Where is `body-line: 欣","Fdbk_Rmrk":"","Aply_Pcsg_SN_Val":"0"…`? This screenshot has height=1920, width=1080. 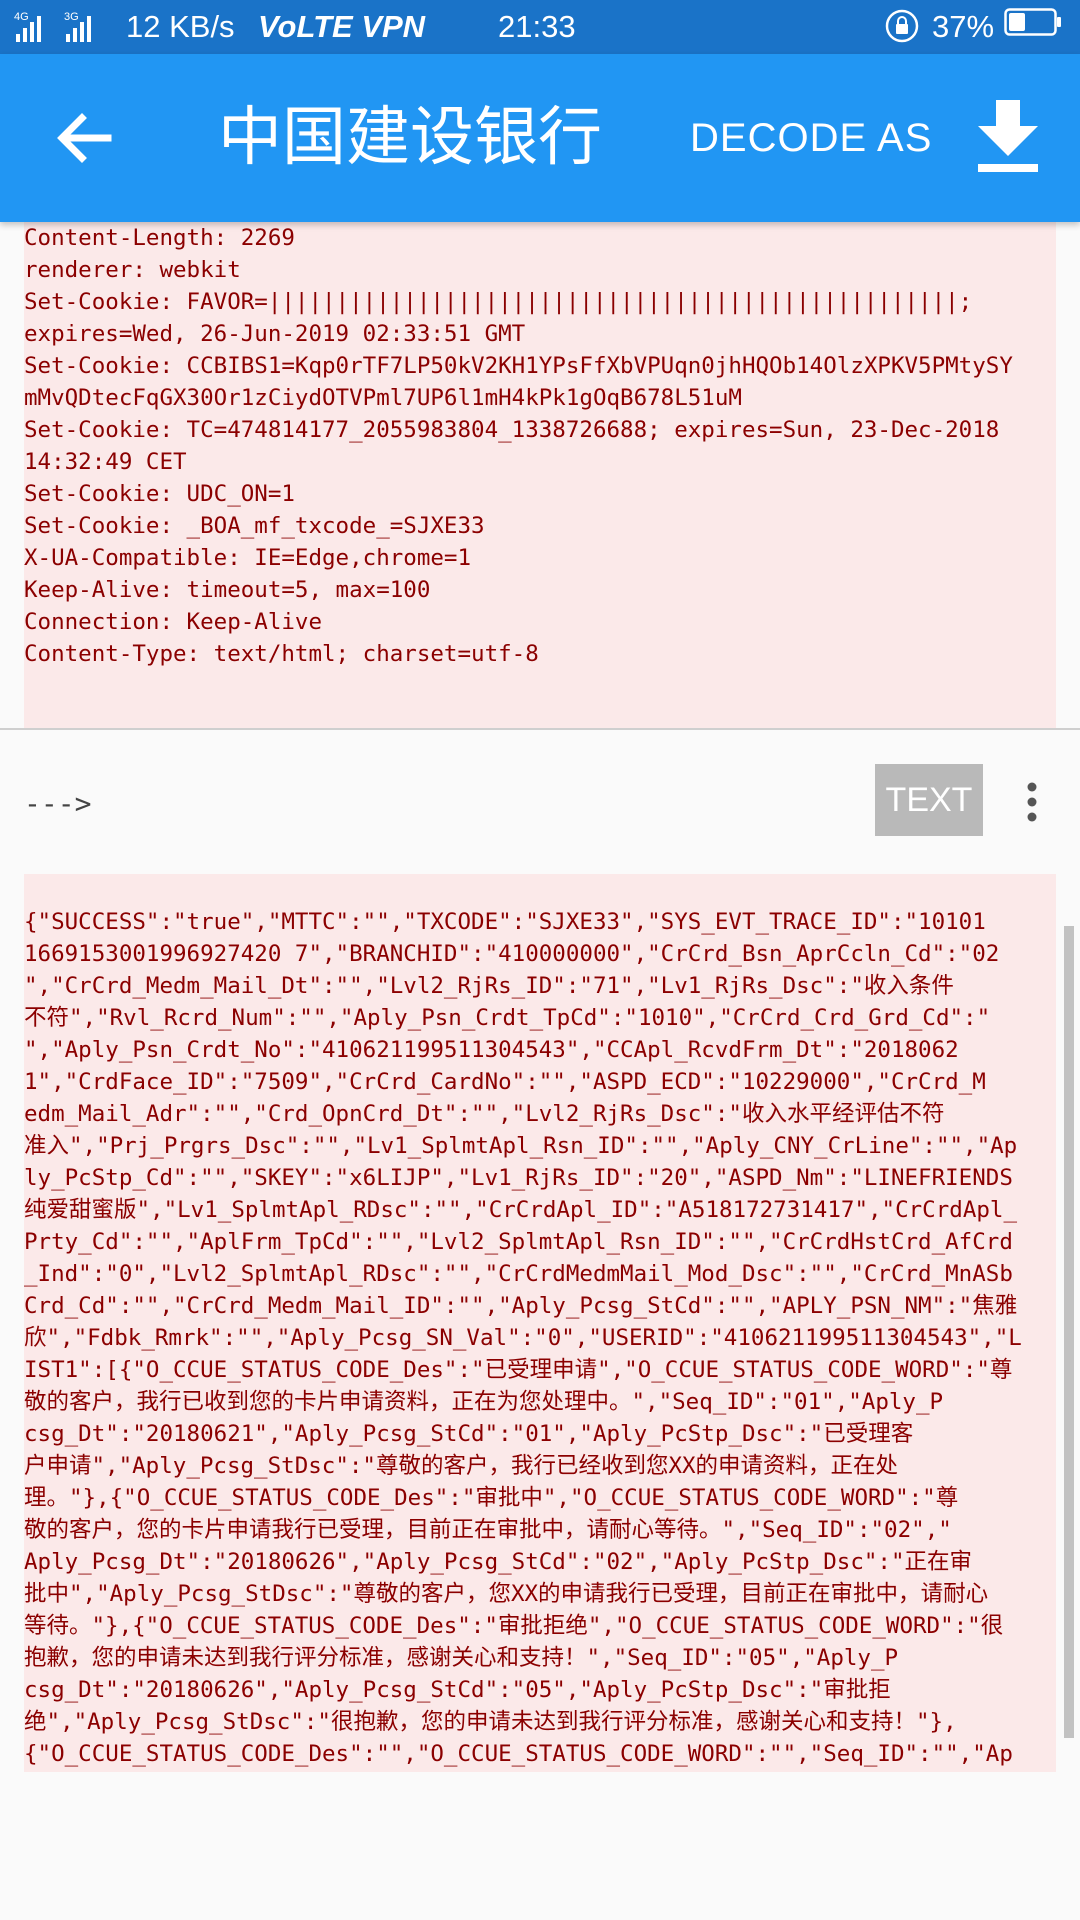
body-line: 欣","Fdbk_Rmrk":"","Aply_Pcsg_SN_Val":"0"… is located at coordinates (523, 1338).